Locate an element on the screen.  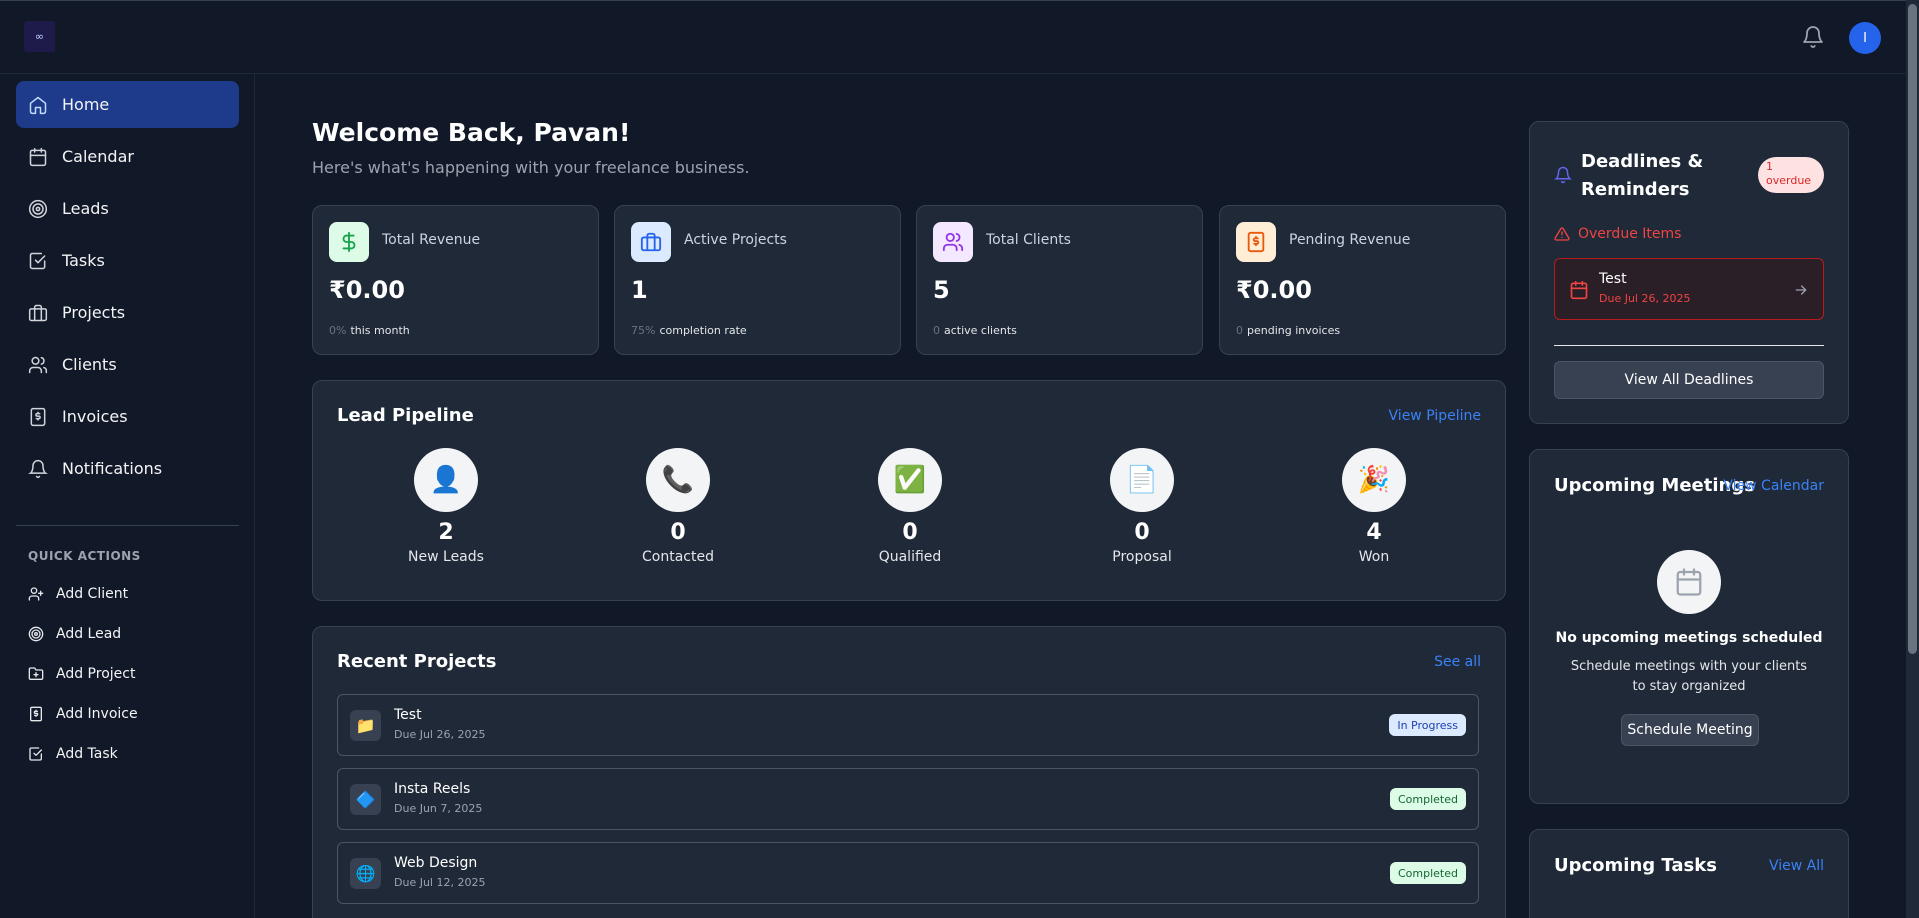
pipeline-stage-contacted: 📞 0 Contacted is located at coordinates (678, 506).